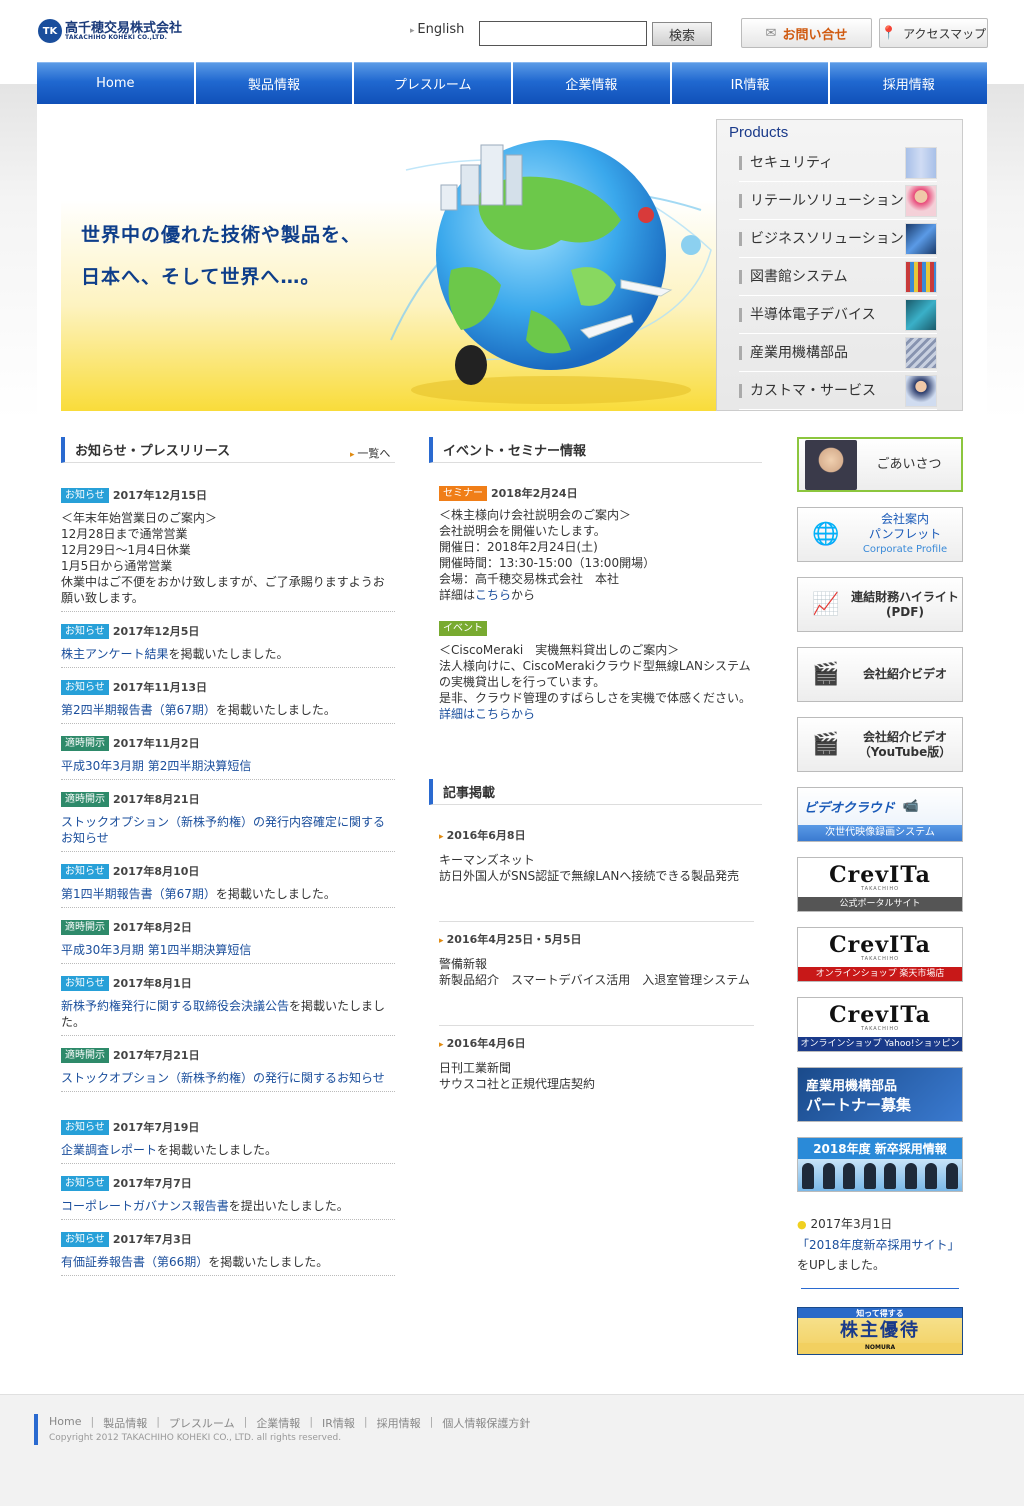 Image resolution: width=1024 pixels, height=1506 pixels. What do you see at coordinates (156, 766) in the screenshot?
I see `news-link: 平成30年3月期 第2四半期決算短信` at bounding box center [156, 766].